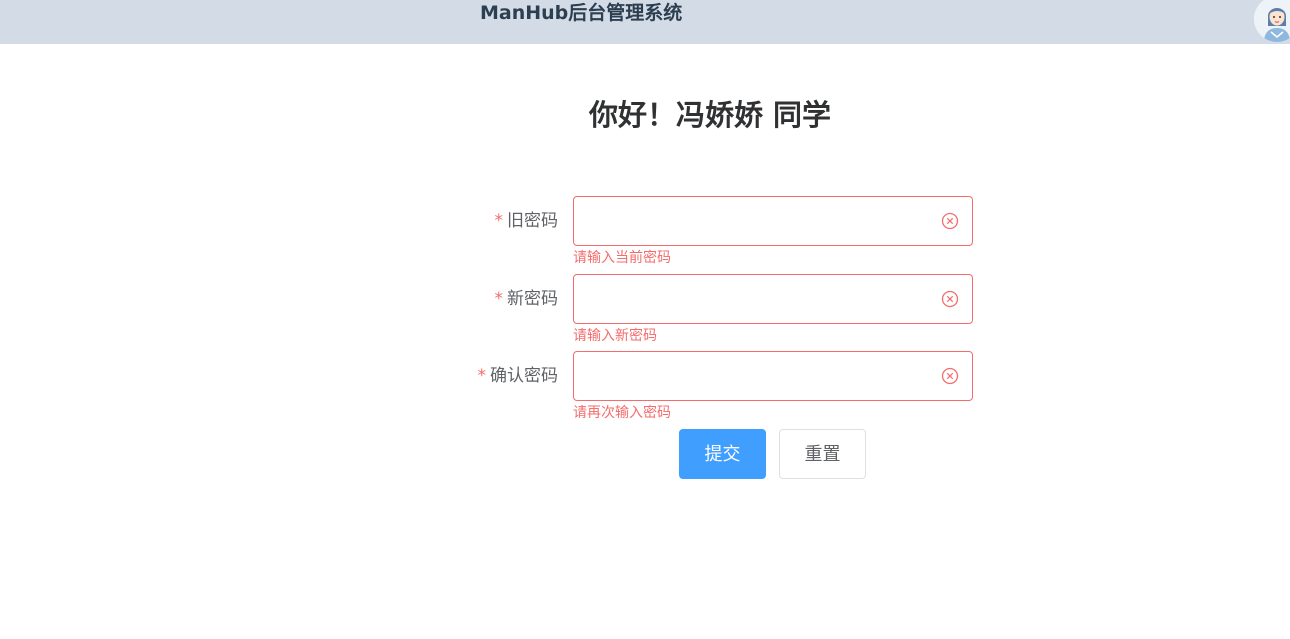 This screenshot has height=639, width=1290. Describe the element at coordinates (532, 221) in the screenshot. I see `old-password-label-text: 旧密码` at that location.